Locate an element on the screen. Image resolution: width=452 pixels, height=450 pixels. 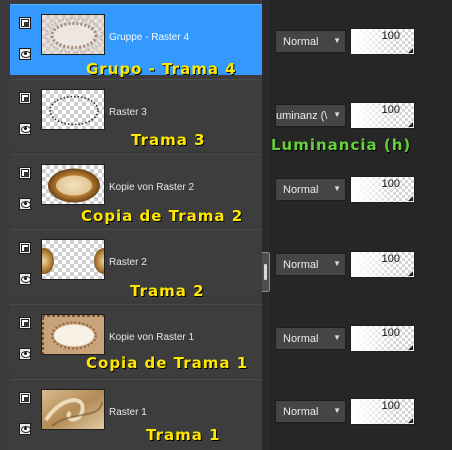
layer-name: Gruppe - Raster 4 is located at coordinates (149, 37).